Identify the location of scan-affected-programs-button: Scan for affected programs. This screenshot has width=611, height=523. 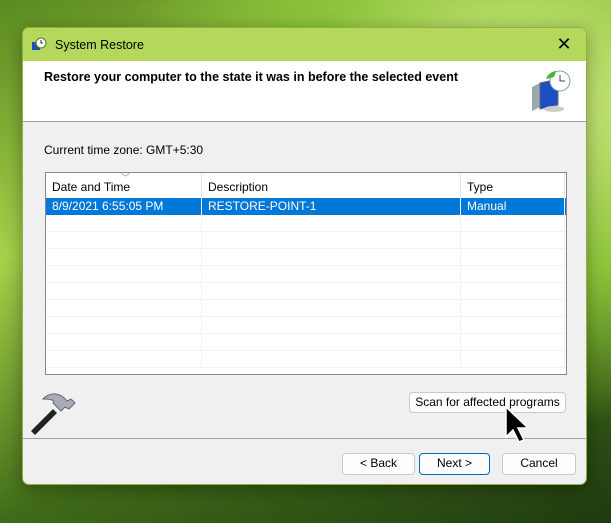
(487, 402).